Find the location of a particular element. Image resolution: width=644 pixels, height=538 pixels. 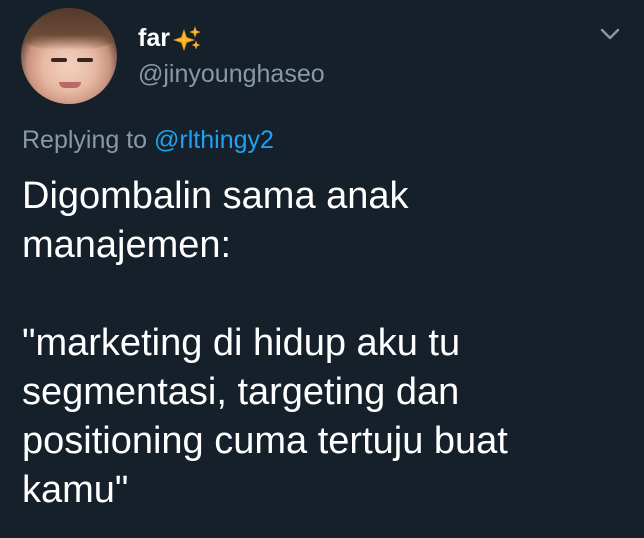

avatar is located at coordinates (69, 56).